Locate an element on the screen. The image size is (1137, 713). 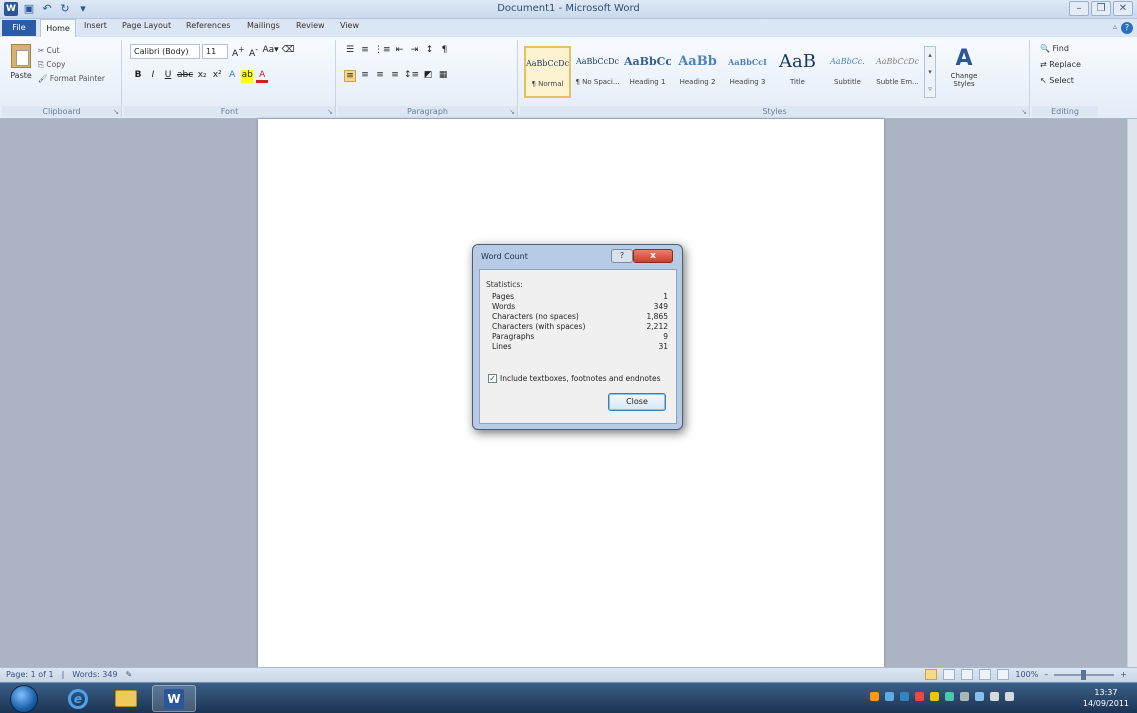
underline-icon: U is located at coordinates (168, 76).